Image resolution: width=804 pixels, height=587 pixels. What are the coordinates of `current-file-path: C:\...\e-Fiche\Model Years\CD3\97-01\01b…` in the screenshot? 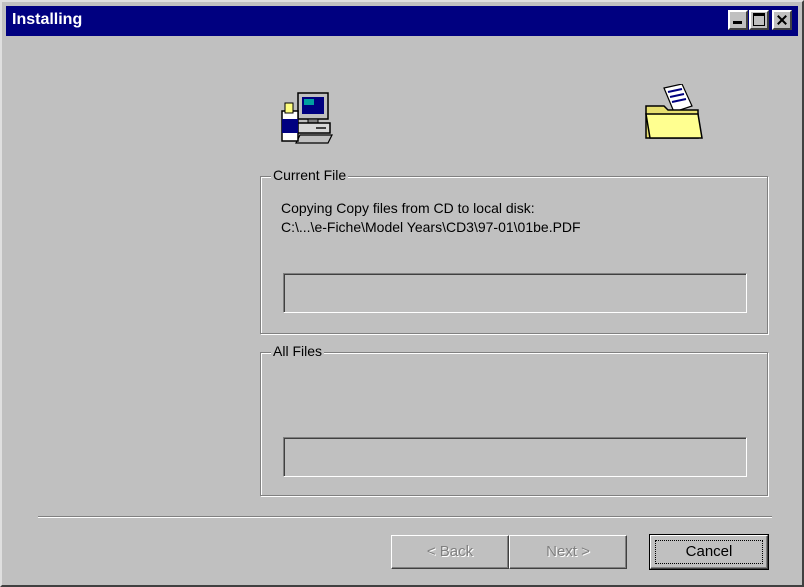 It's located at (431, 227).